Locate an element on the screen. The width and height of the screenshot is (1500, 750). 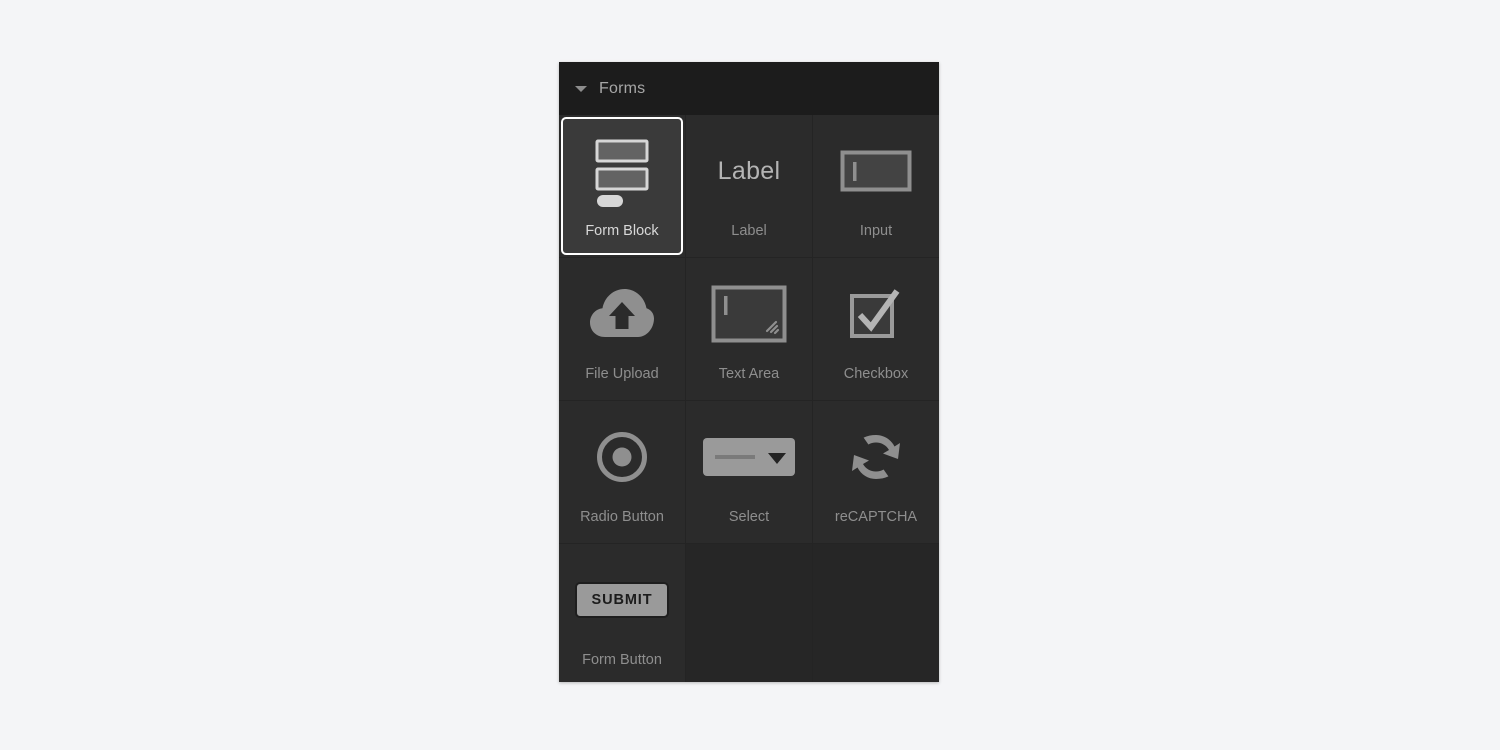
tile-label: Form Block is located at coordinates (622, 231).